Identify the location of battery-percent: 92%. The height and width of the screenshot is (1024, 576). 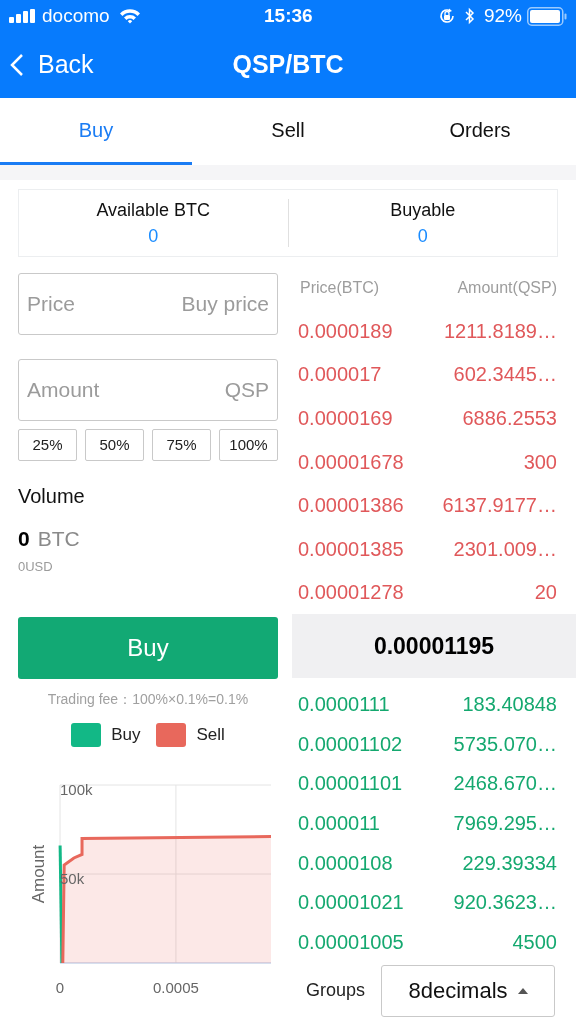
(502, 15).